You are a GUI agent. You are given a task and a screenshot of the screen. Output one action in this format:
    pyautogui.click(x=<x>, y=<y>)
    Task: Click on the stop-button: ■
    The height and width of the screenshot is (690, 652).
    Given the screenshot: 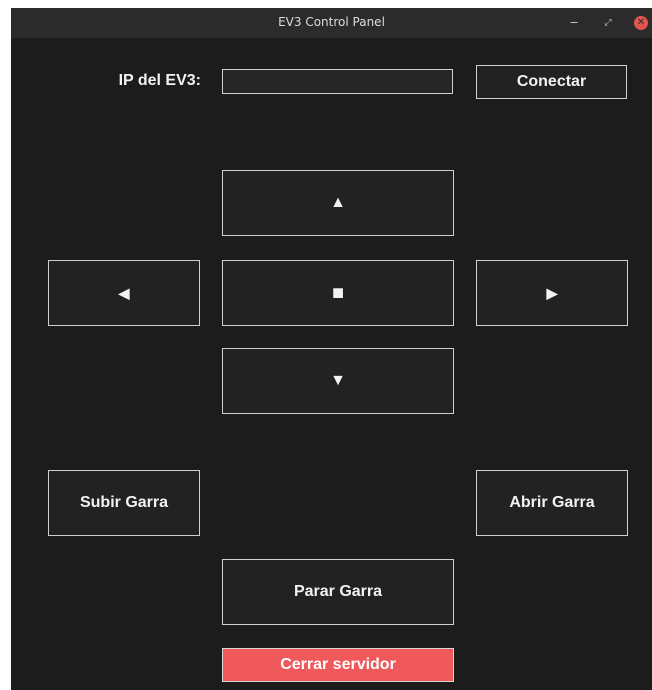 What is the action you would take?
    pyautogui.click(x=338, y=293)
    